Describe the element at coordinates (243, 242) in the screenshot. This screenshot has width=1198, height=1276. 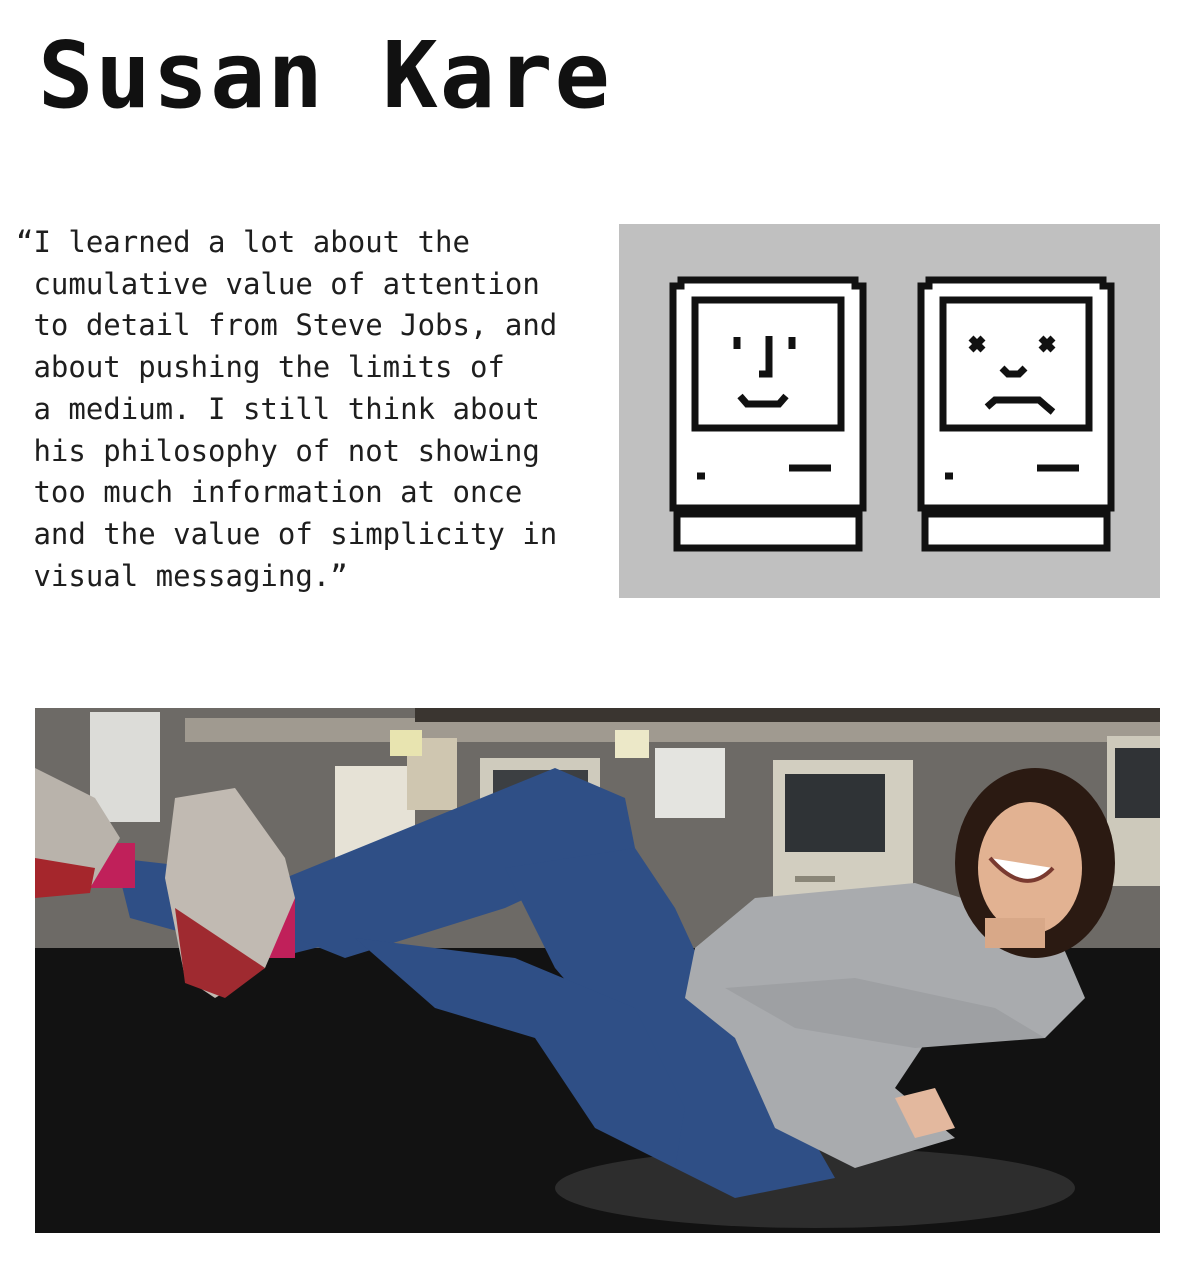
I see `quote-line: “I learned a lot about the` at that location.